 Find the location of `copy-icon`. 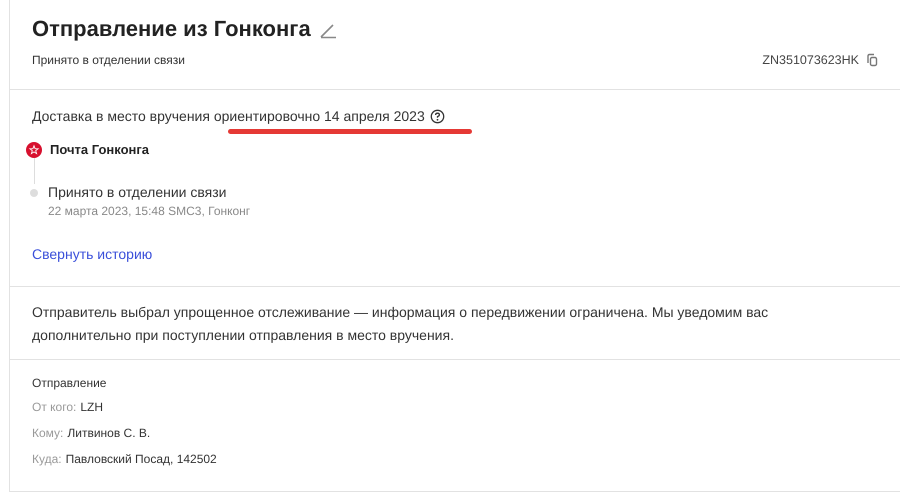

copy-icon is located at coordinates (871, 60).